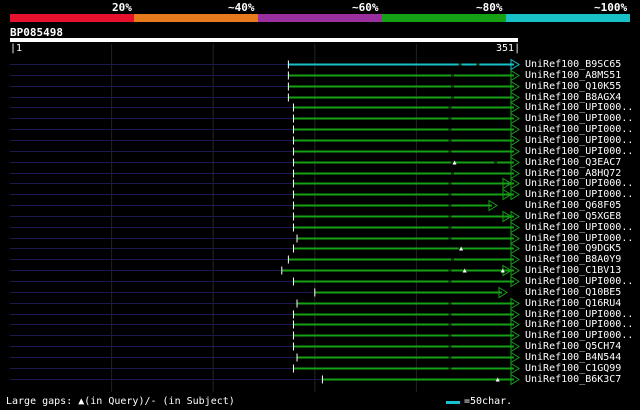 This screenshot has width=640, height=410. Describe the element at coordinates (573, 292) in the screenshot. I see `hit-label: UniRef100_Q10BE5` at that location.